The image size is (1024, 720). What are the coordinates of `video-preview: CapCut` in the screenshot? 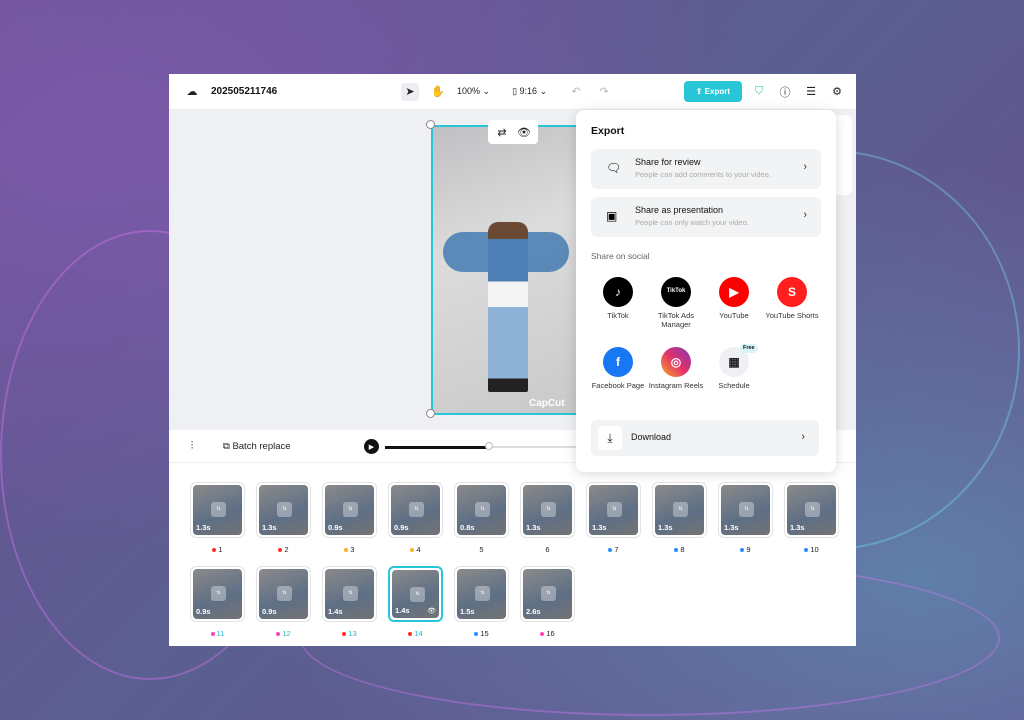 It's located at (506, 270).